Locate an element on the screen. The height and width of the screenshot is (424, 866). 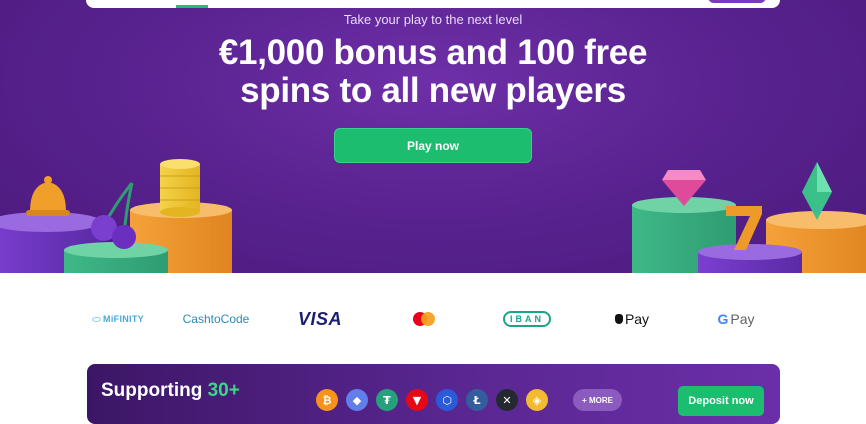
google-g-icon: G is located at coordinates (723, 319).